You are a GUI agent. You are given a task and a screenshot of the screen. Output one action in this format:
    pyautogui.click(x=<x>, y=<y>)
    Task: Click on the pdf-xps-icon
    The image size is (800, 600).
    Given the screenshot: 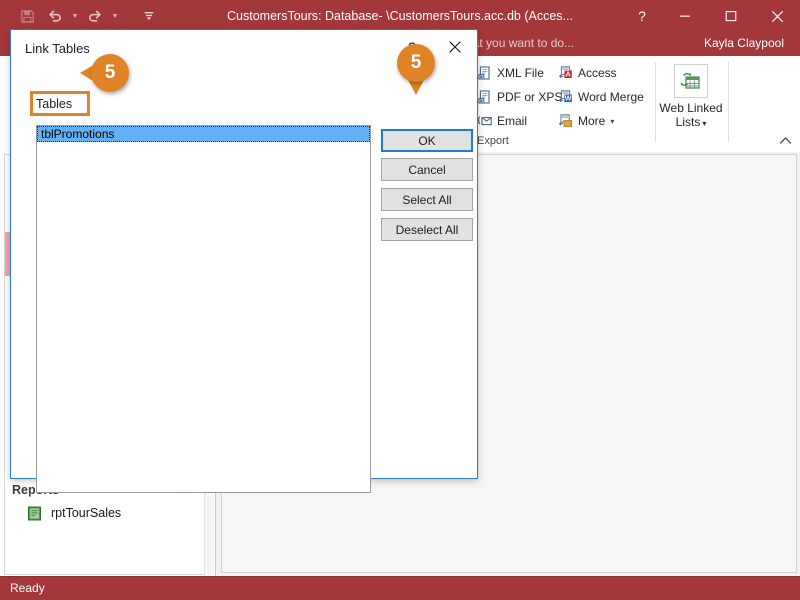 What is the action you would take?
    pyautogui.click(x=485, y=97)
    